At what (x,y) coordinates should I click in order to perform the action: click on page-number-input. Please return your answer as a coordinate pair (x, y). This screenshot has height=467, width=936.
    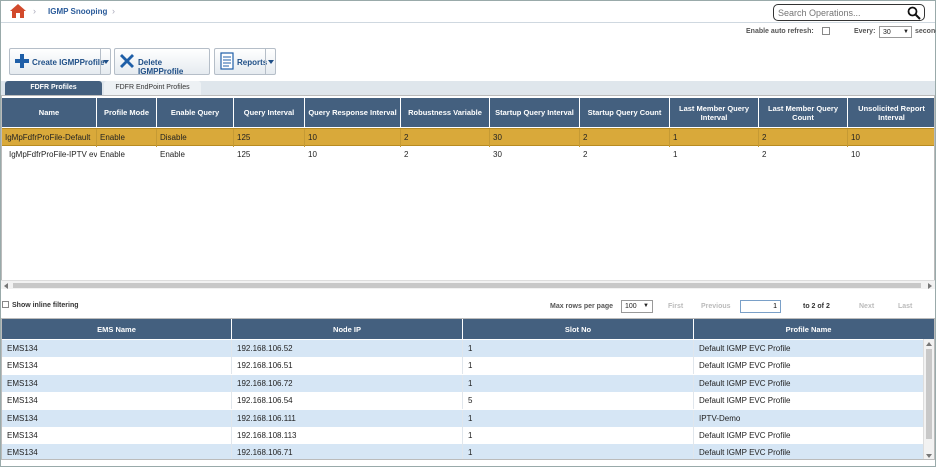
    Looking at the image, I should click on (760, 306).